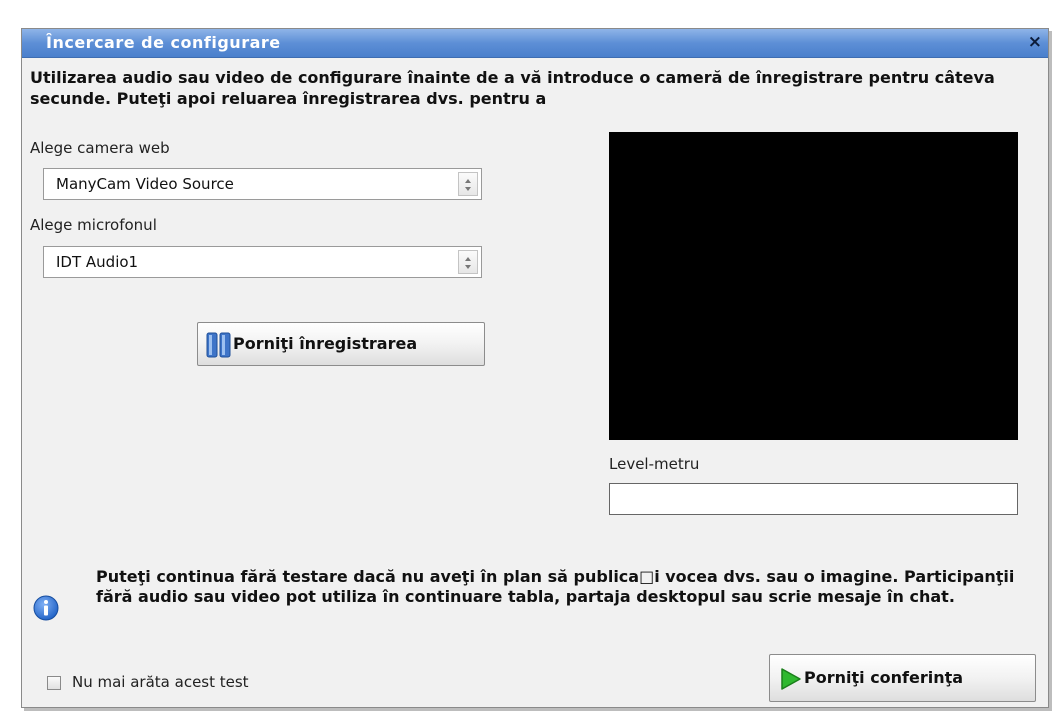  I want to click on microphone-select-value: IDT Audio1, so click(97, 262).